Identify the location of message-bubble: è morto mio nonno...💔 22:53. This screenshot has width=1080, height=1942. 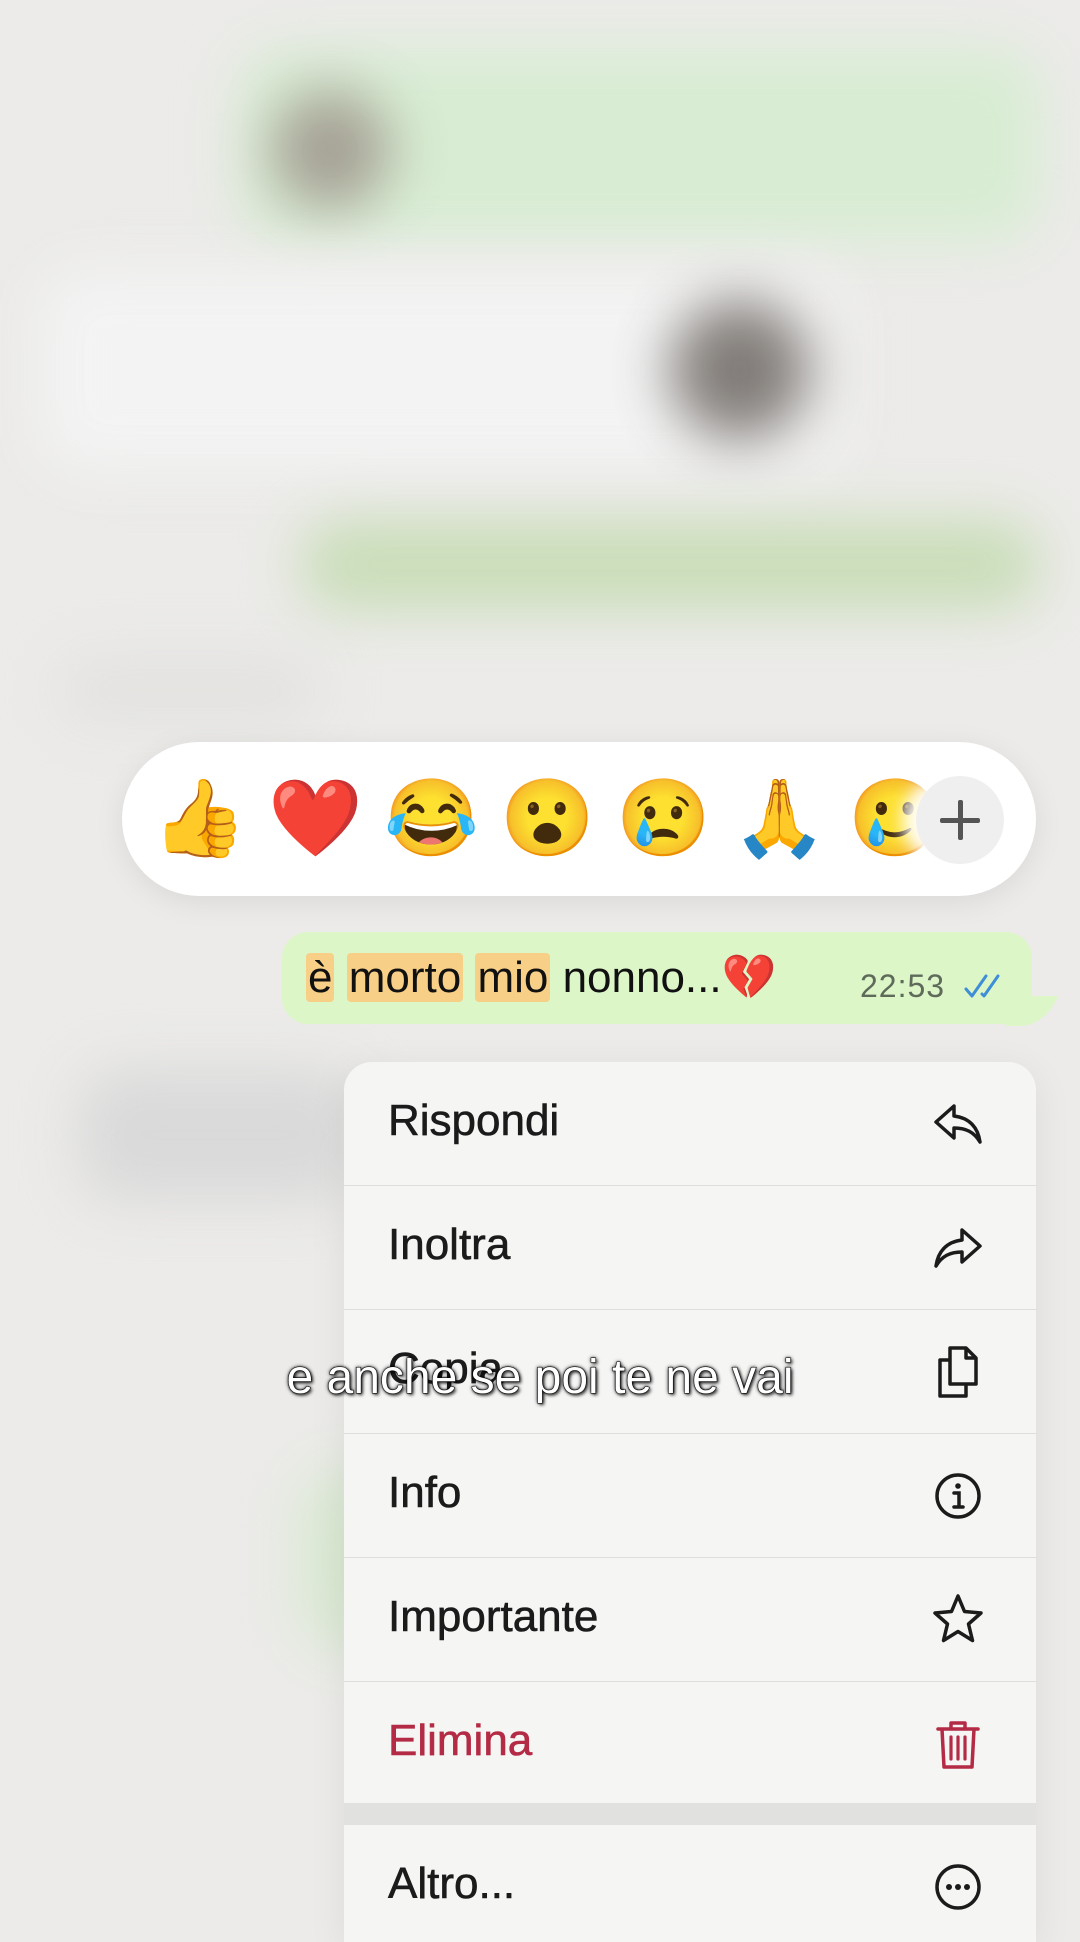
(657, 978).